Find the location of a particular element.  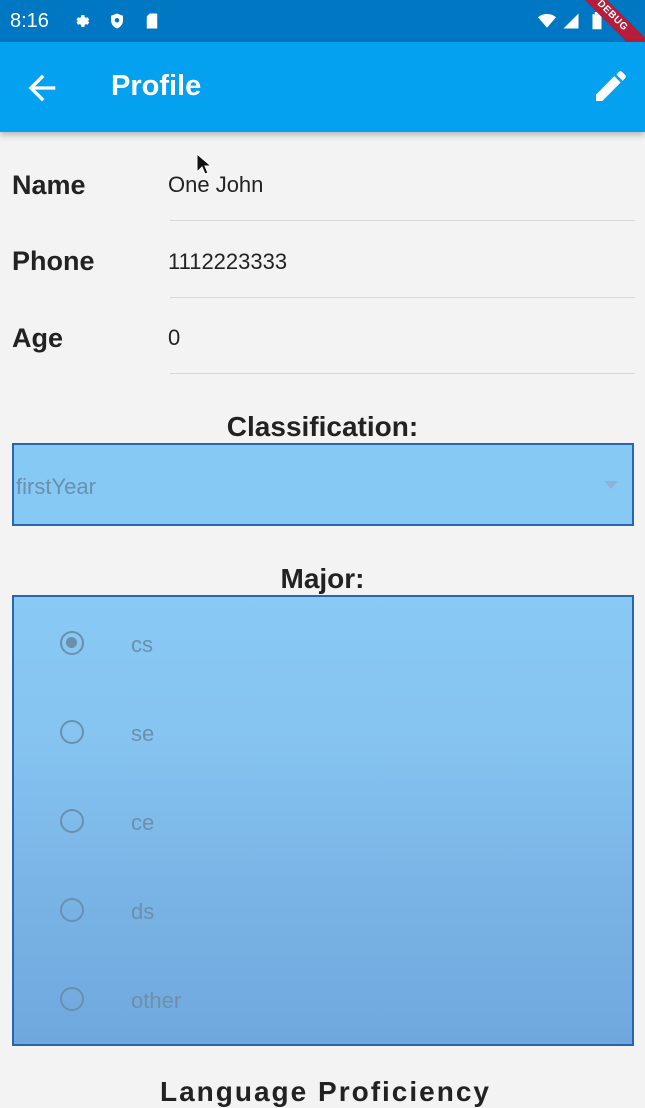

settings-icon is located at coordinates (83, 21).